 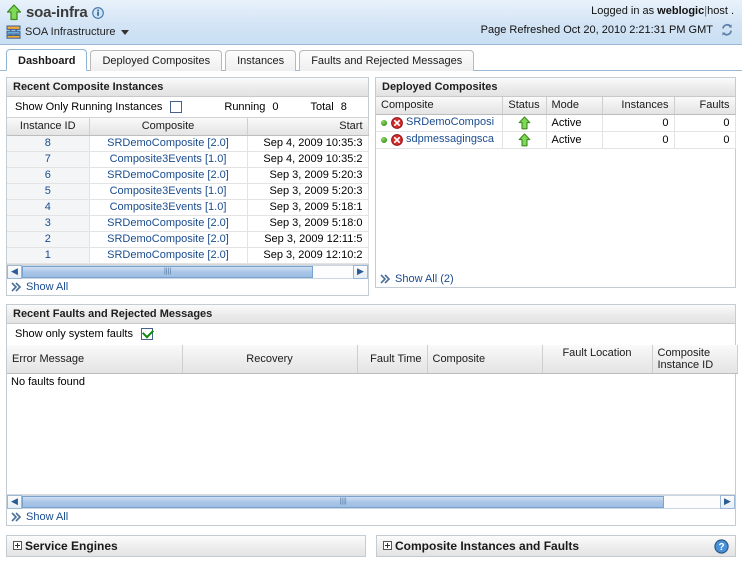 What do you see at coordinates (308, 255) in the screenshot?
I see `start-time-cell: Sep 3, 2009 12:10:2` at bounding box center [308, 255].